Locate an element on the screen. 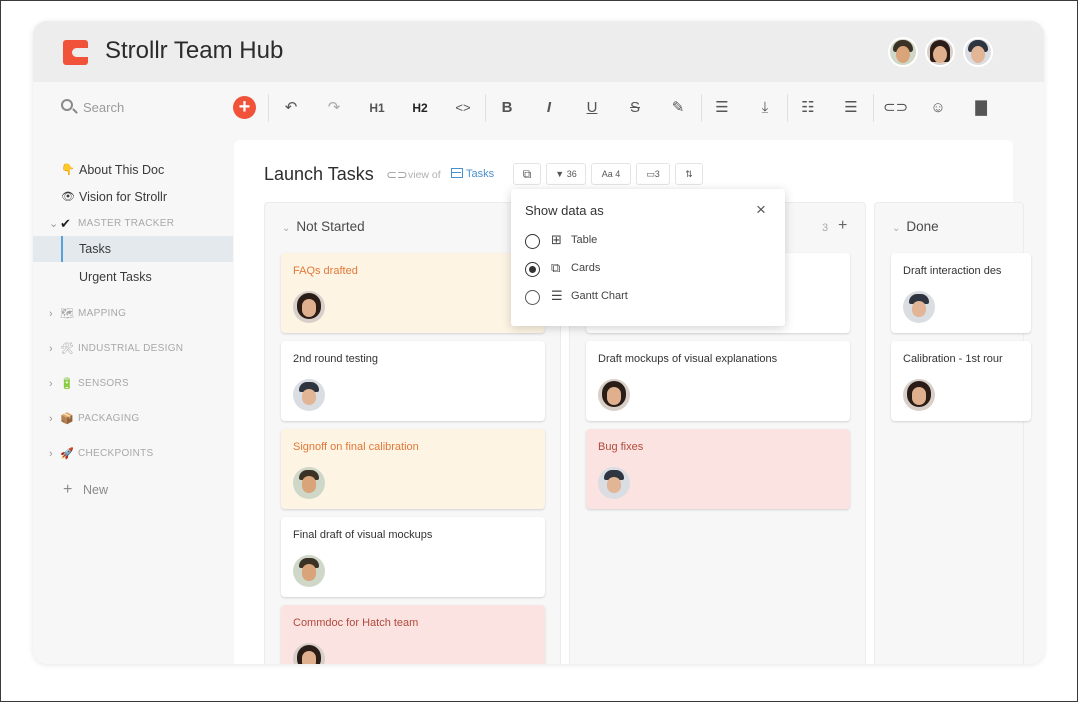 This screenshot has width=1078, height=702. bold-button: B is located at coordinates (507, 108).